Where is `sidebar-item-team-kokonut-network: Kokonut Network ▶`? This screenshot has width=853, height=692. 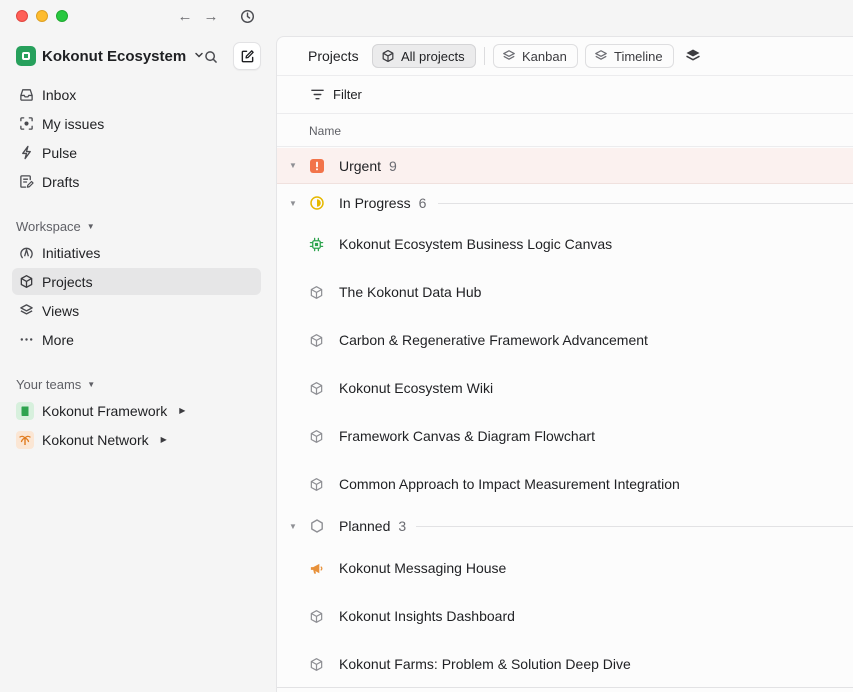
sidebar-item-team-kokonut-network: Kokonut Network ▶ is located at coordinates (136, 439).